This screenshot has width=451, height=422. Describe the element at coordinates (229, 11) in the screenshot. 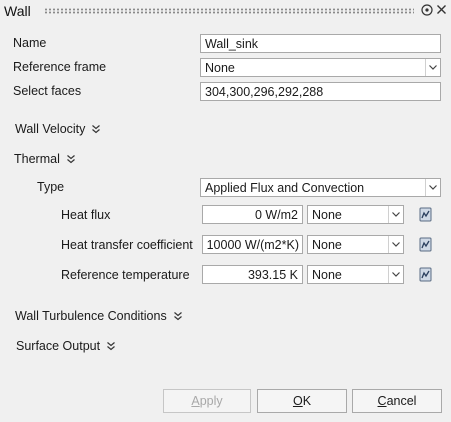

I see `drag-grip` at that location.